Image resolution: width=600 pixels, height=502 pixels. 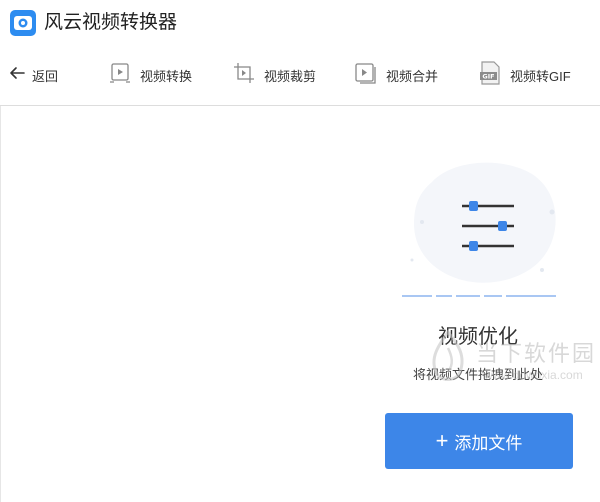 I want to click on tool-label: 视频转换, so click(x=166, y=76).